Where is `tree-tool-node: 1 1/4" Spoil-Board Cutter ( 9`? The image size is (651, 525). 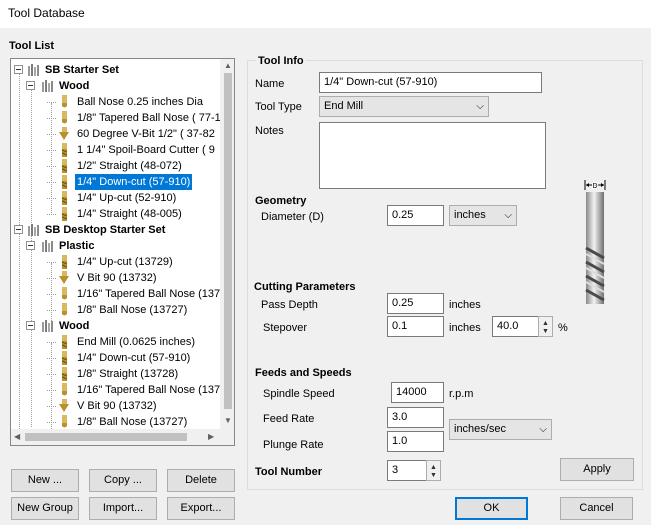 tree-tool-node: 1 1/4" Spoil-Board Cutter ( 9 is located at coordinates (115, 150).